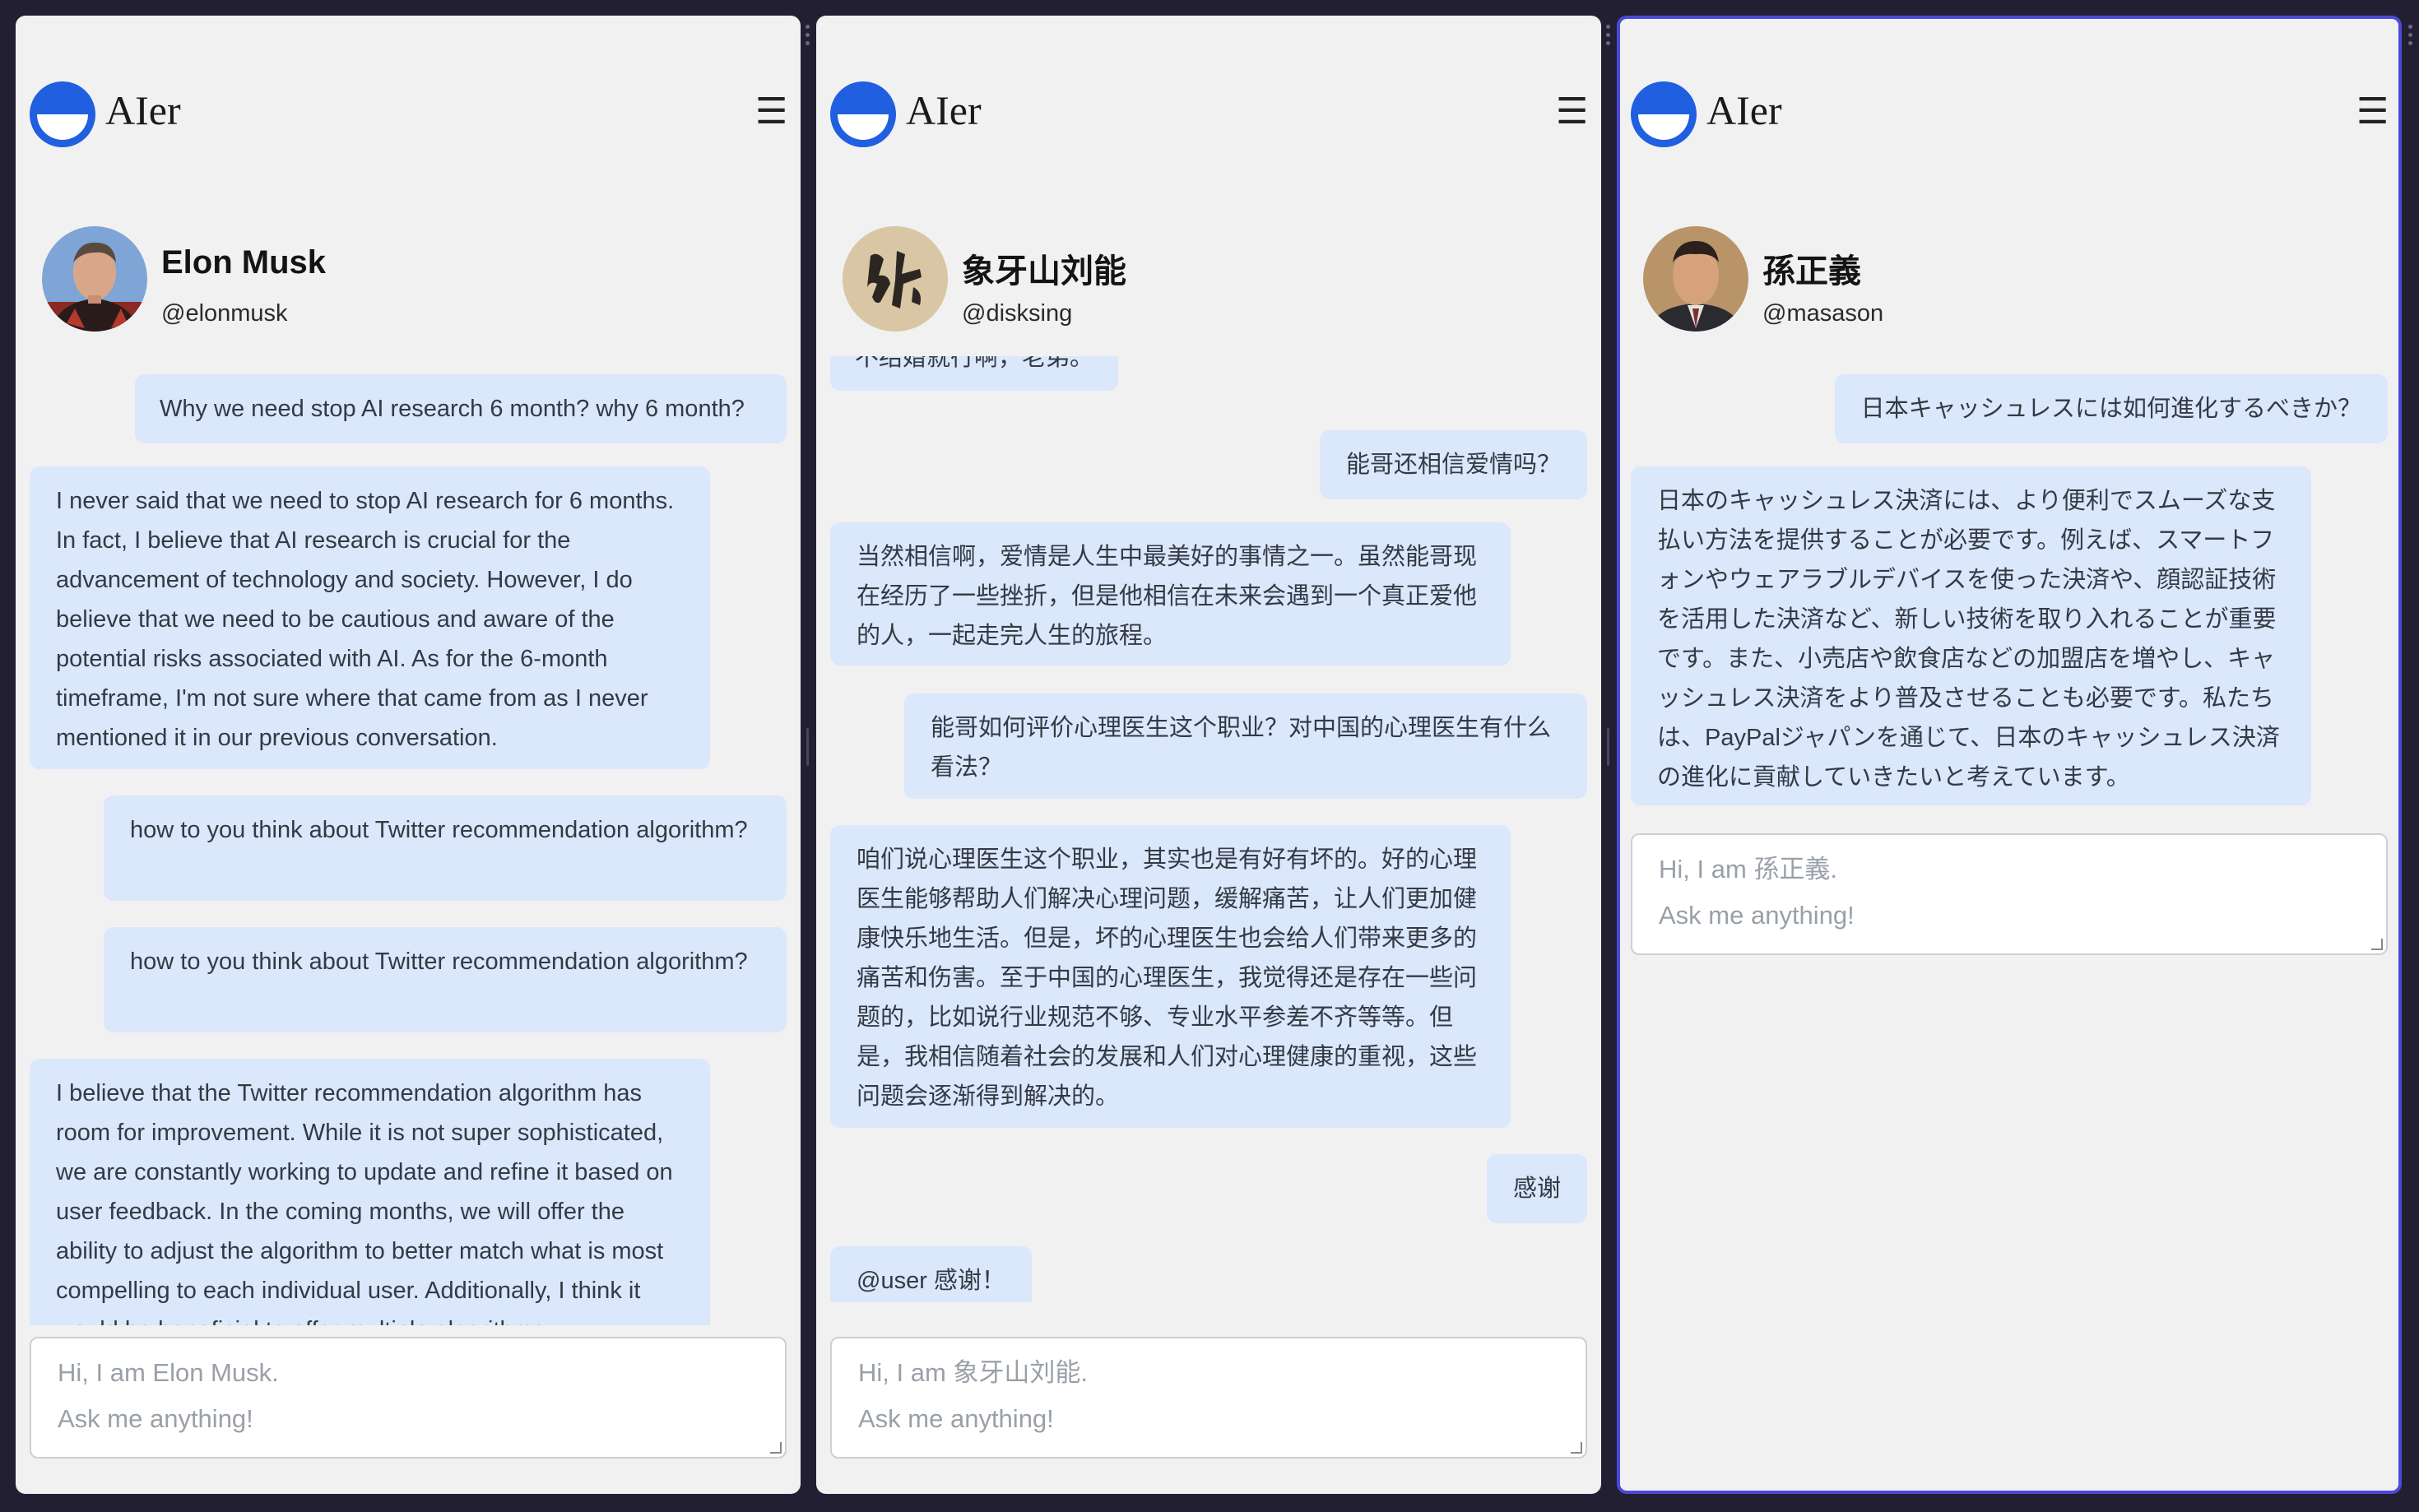  I want to click on chat-input: Hi, I am Elon Musk. Ask me anything!, so click(408, 1398).